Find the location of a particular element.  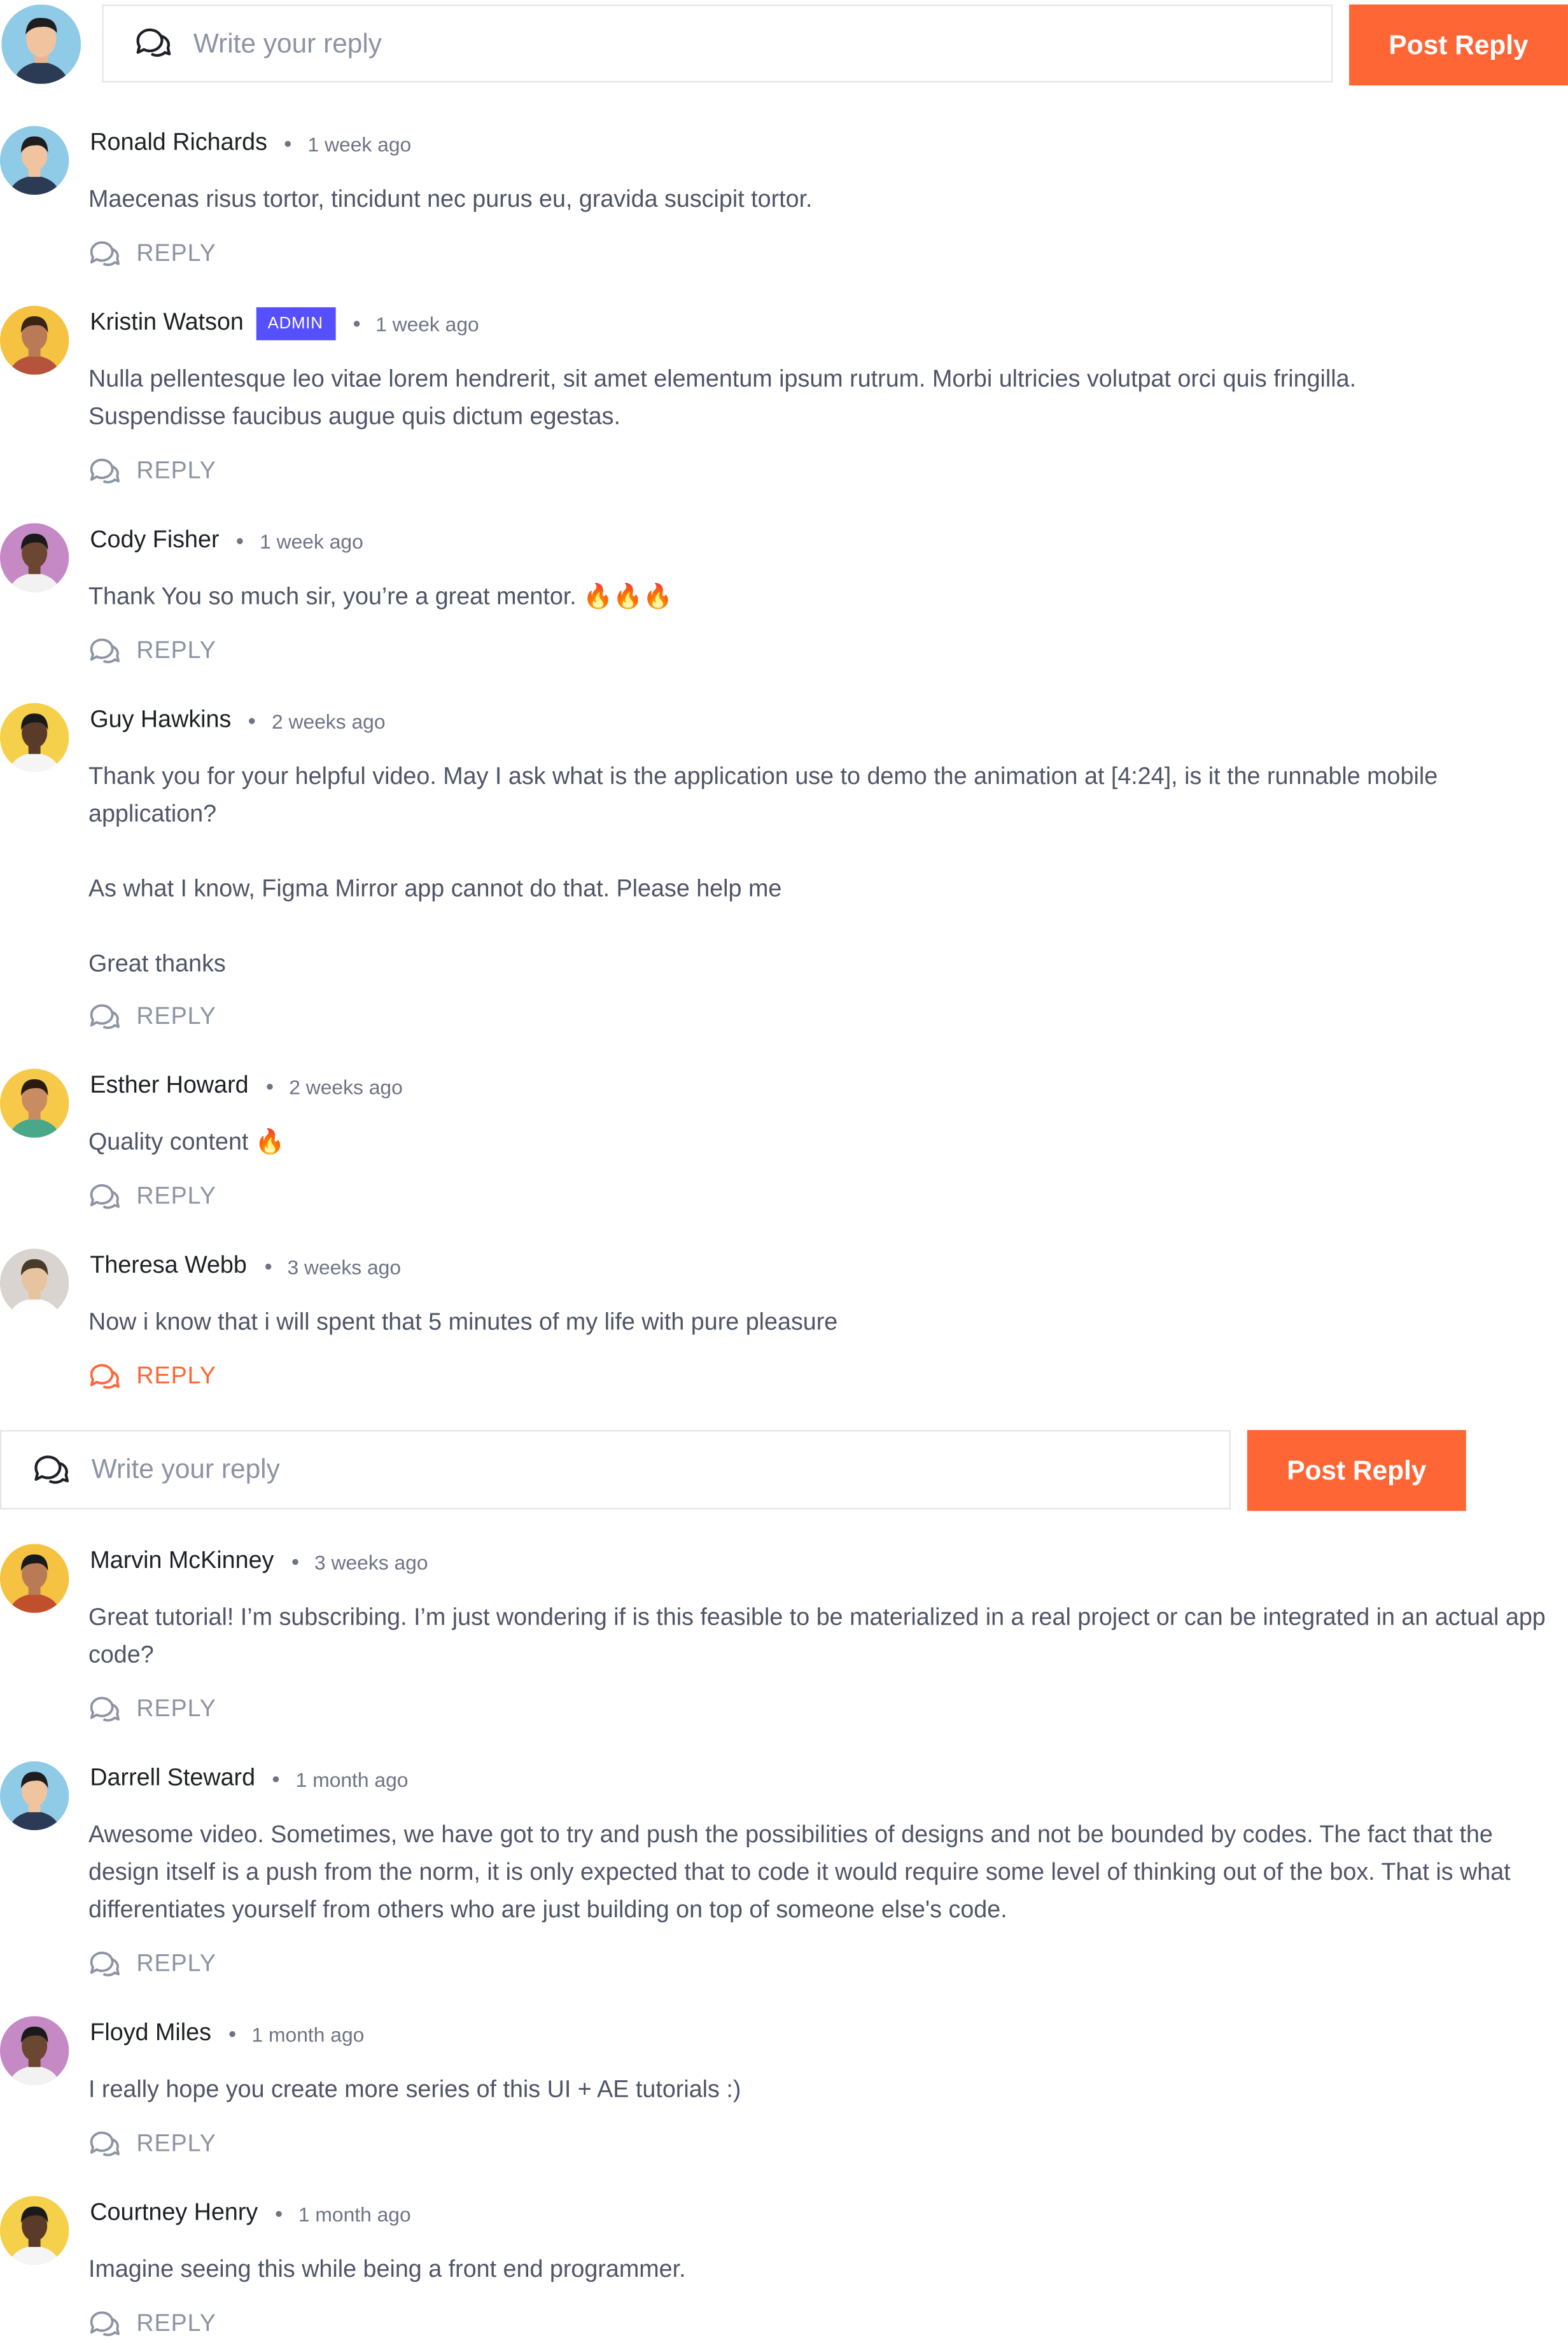

comment-author: Marvin McKinney is located at coordinates (182, 1561).